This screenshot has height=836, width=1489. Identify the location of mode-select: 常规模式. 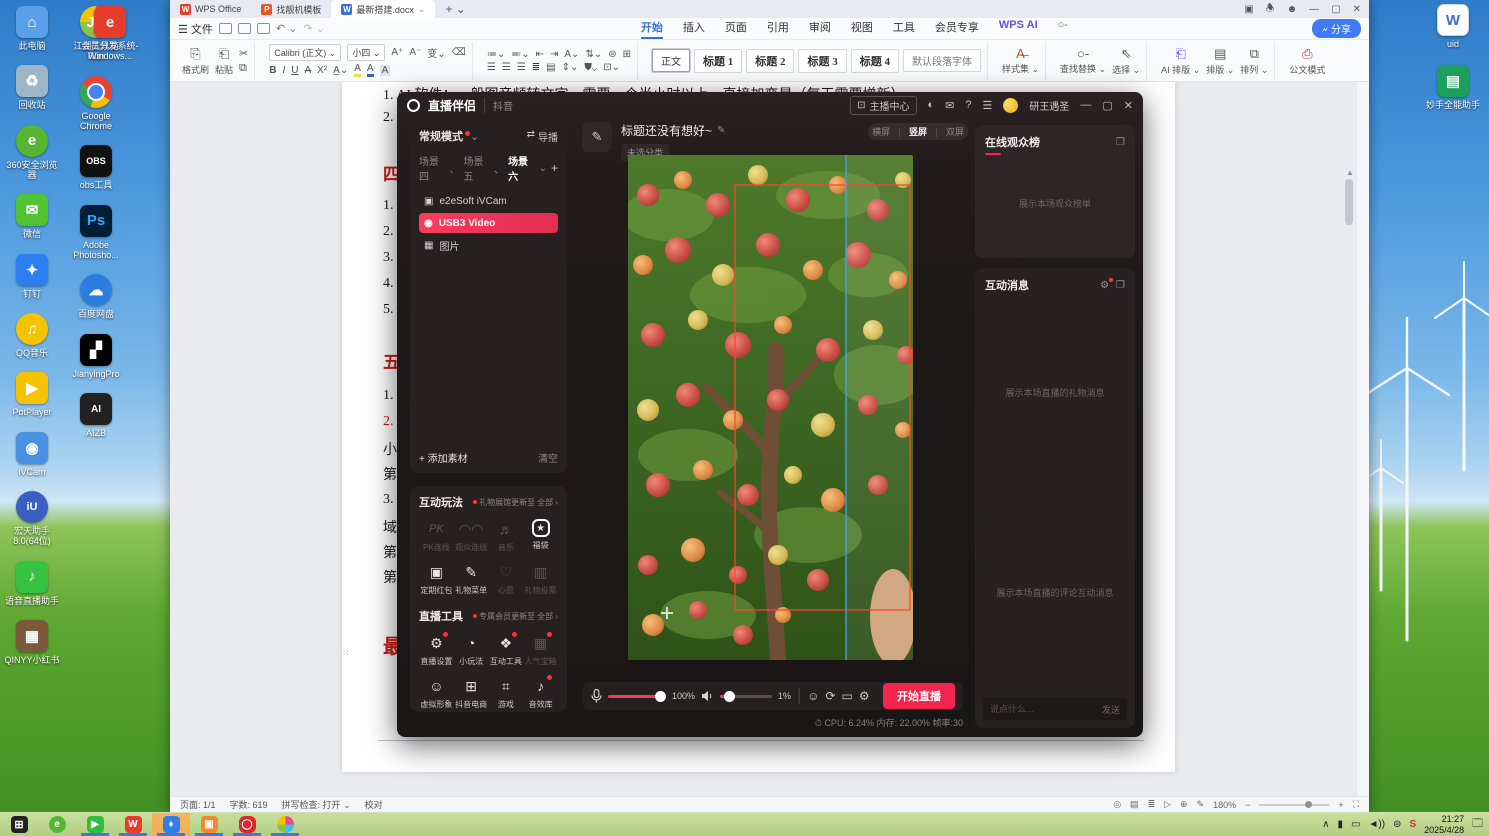
(441, 136).